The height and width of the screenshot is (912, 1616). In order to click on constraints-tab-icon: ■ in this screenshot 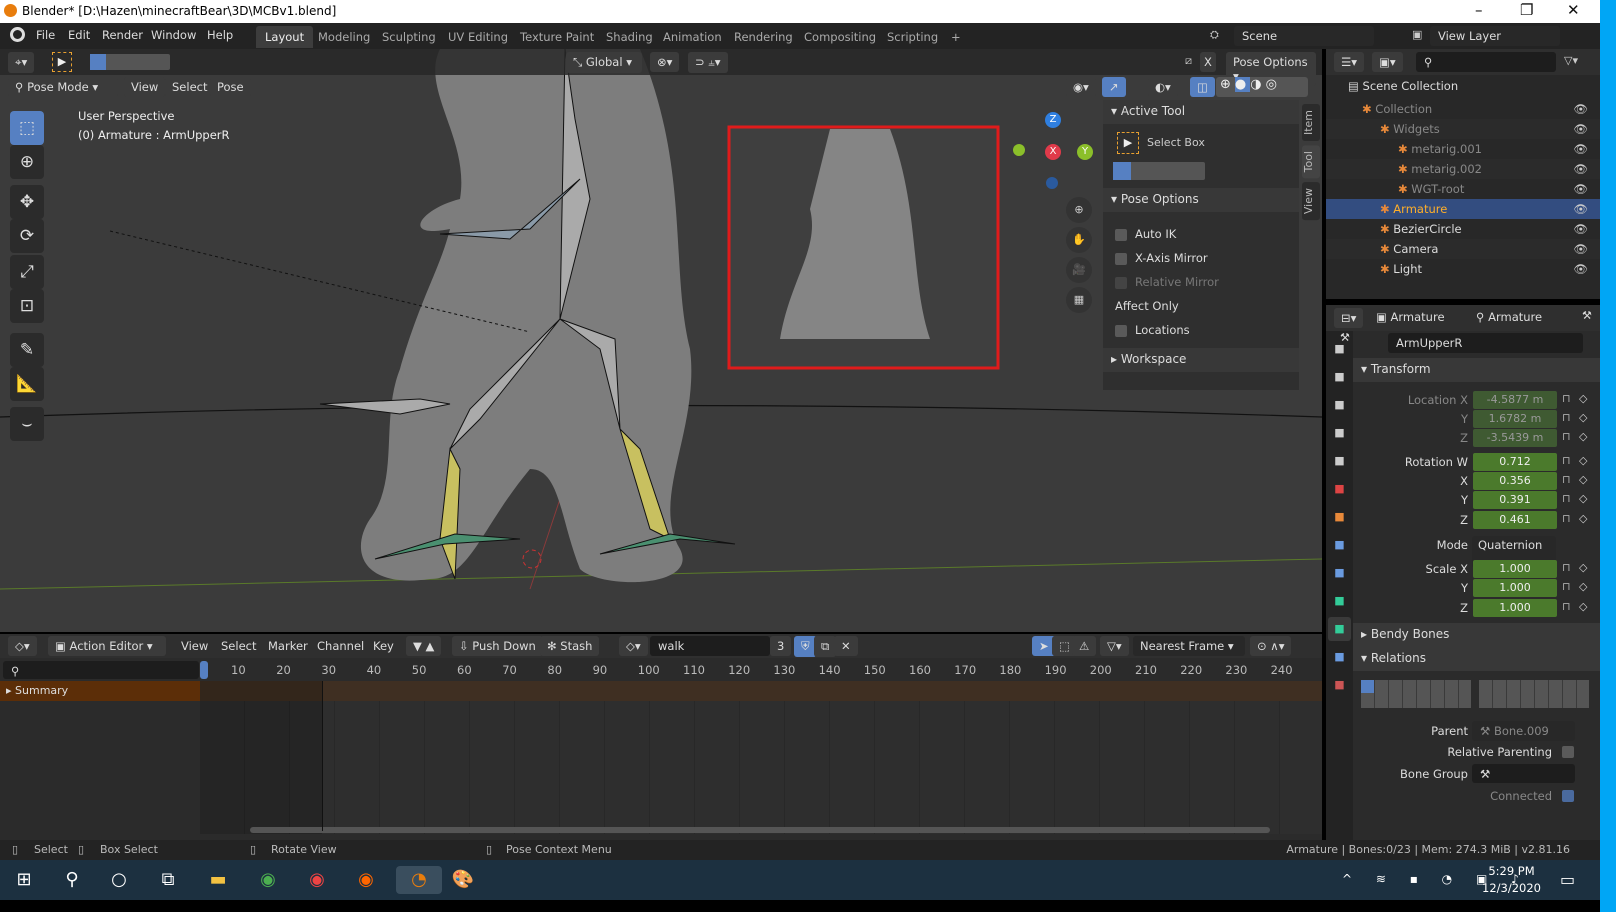, I will do `click(1339, 573)`.